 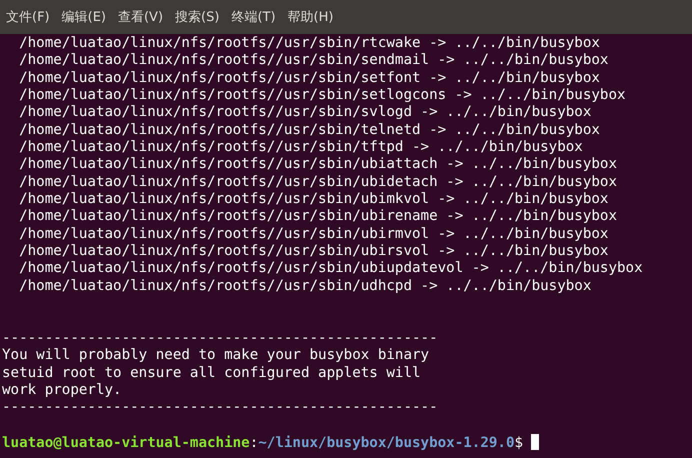 What do you see at coordinates (309, 78) in the screenshot?
I see `terminal-line: /home/luatao/linux/nfs/rootfs//usr/sbin/setfont -> ../../bin/busybox` at bounding box center [309, 78].